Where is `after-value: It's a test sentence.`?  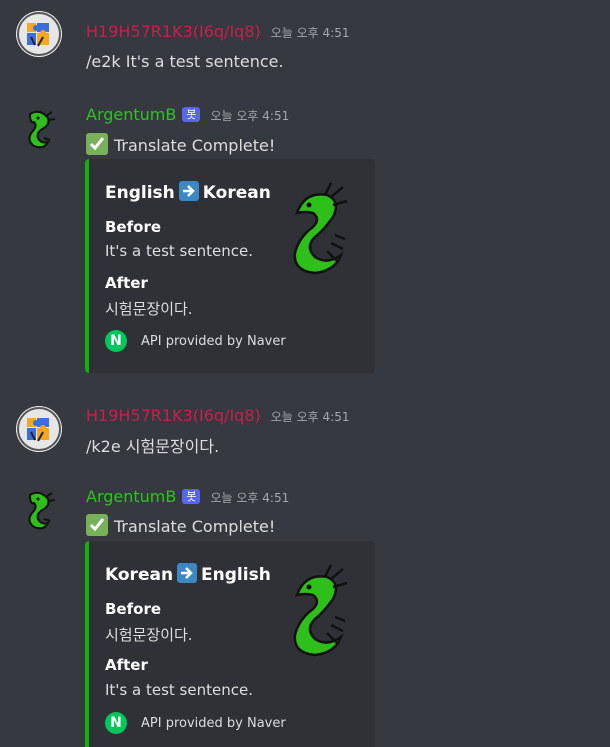
after-value: It's a test sentence. is located at coordinates (179, 690).